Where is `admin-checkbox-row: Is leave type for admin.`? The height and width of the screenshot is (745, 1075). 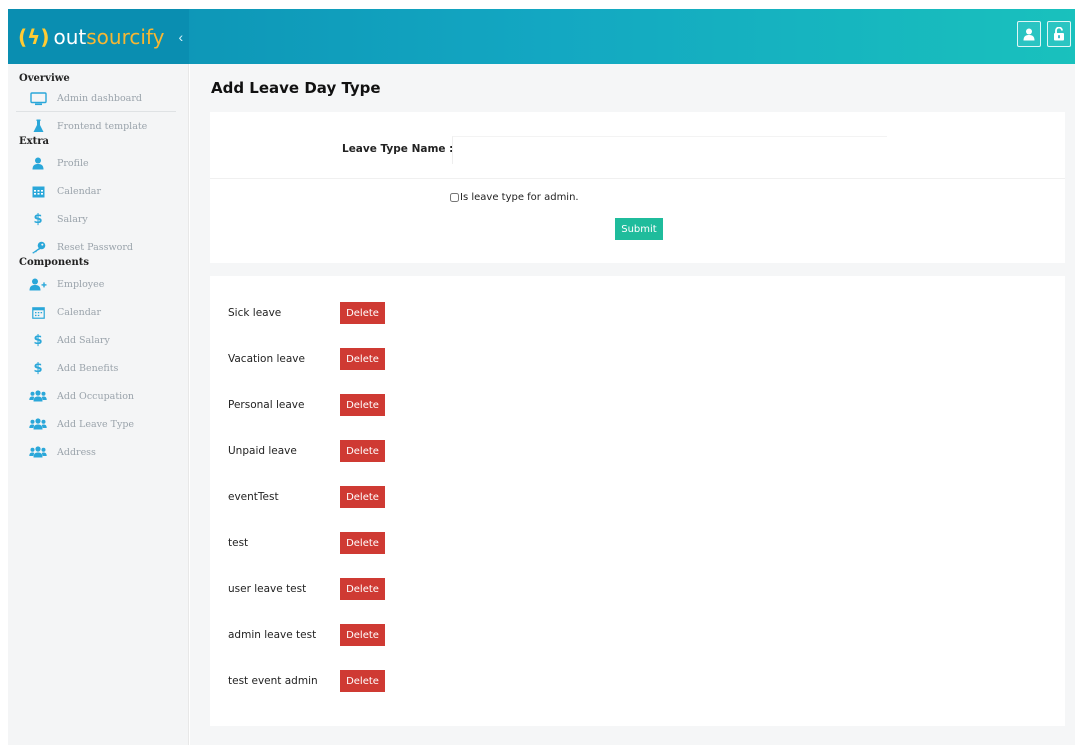 admin-checkbox-row: Is leave type for admin. is located at coordinates (514, 197).